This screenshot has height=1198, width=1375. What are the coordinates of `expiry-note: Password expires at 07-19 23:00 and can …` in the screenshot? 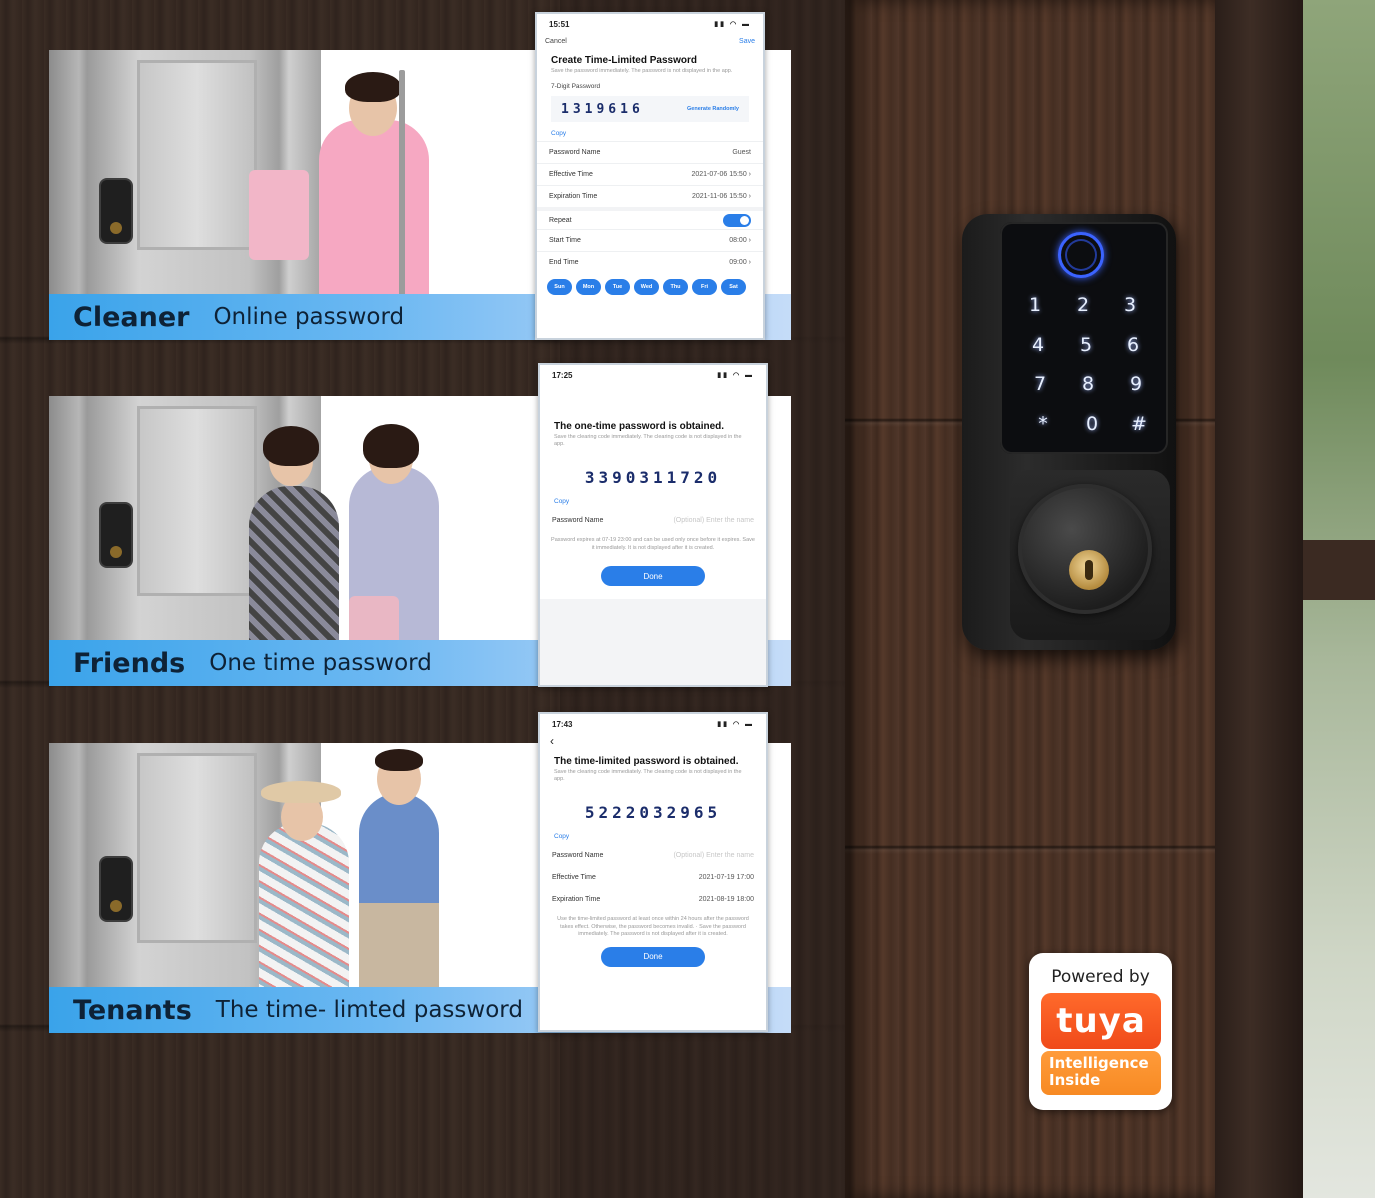 It's located at (653, 544).